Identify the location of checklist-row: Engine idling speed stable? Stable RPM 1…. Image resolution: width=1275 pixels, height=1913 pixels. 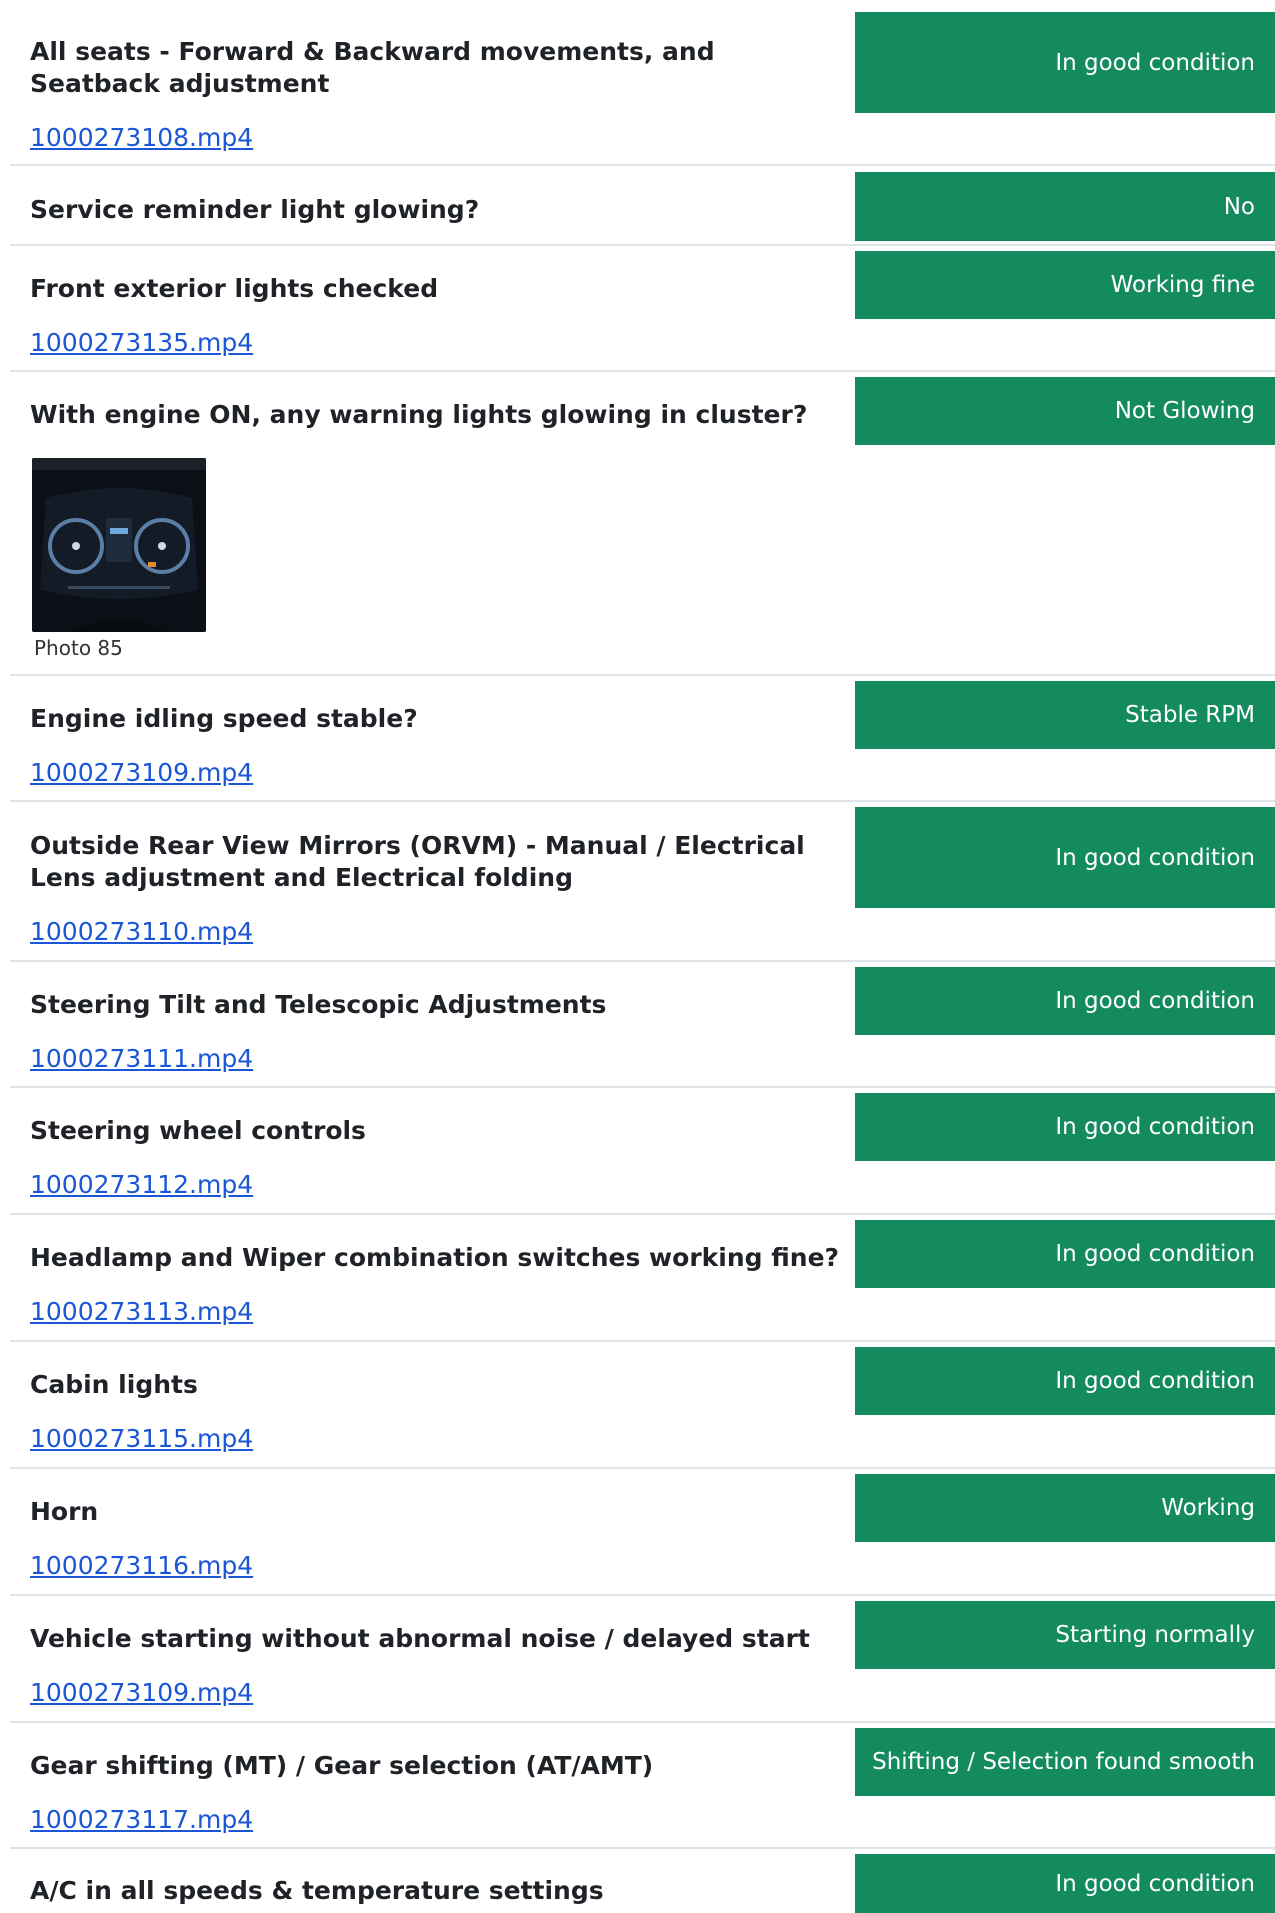
(642, 739).